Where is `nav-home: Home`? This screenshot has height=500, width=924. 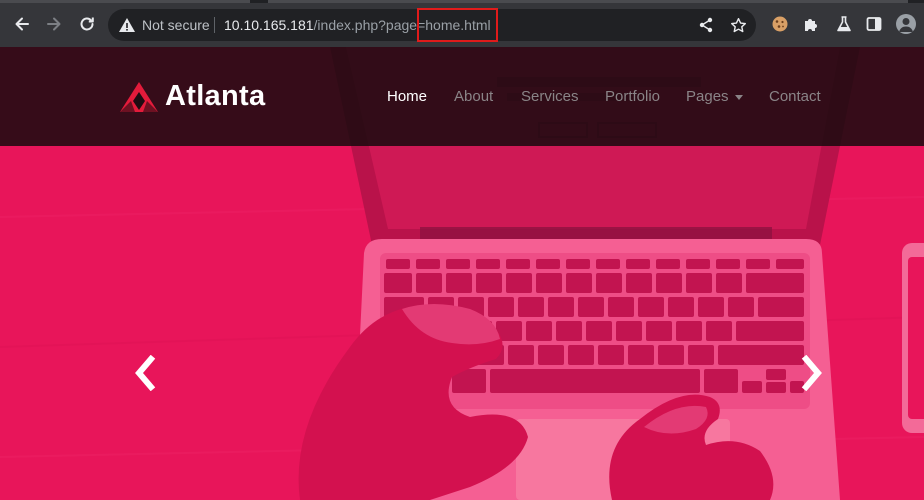 nav-home: Home is located at coordinates (407, 96).